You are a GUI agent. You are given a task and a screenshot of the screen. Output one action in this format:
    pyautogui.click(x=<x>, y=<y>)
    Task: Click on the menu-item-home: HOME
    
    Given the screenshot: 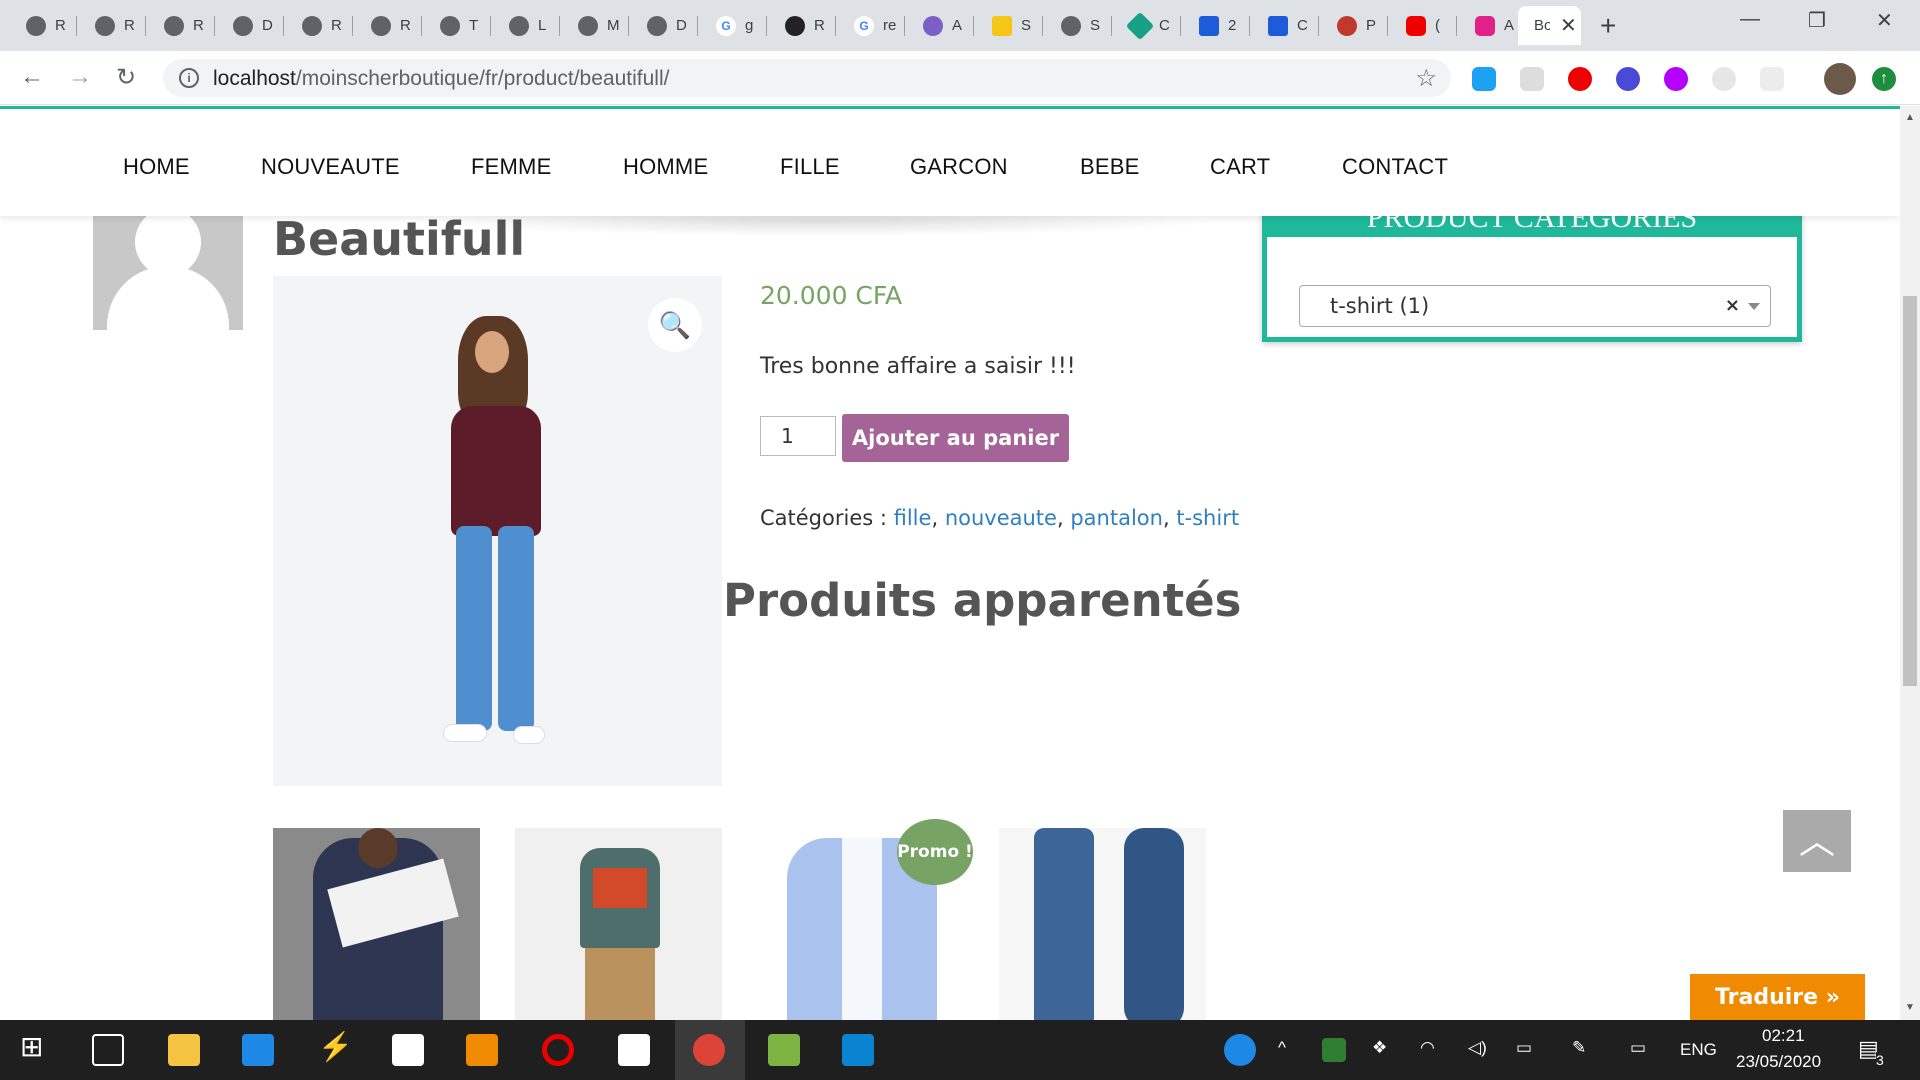 What is the action you would take?
    pyautogui.click(x=156, y=167)
    